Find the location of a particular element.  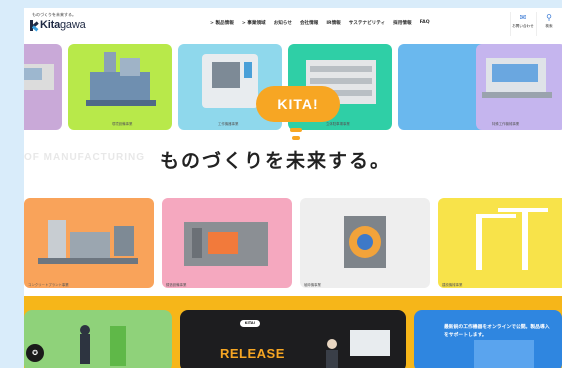

card-crusher: 破砕機事業 is located at coordinates (365, 243).